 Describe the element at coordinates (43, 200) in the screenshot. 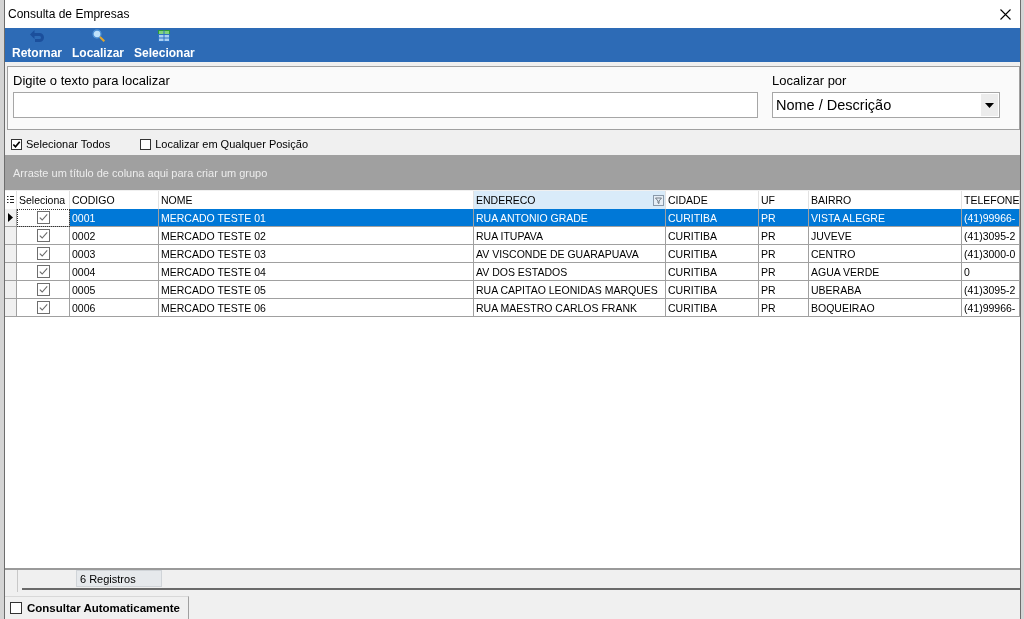

I see `column-header: Seleciona` at that location.